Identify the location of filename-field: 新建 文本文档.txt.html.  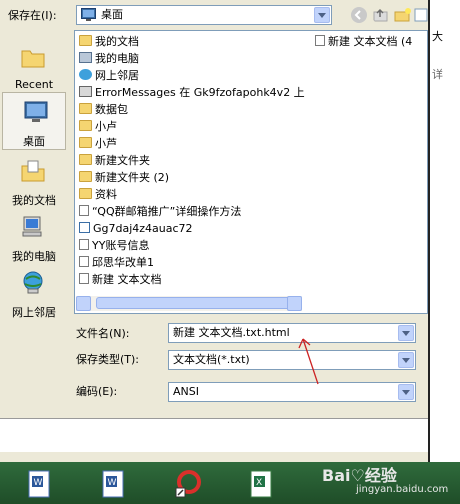
(292, 333).